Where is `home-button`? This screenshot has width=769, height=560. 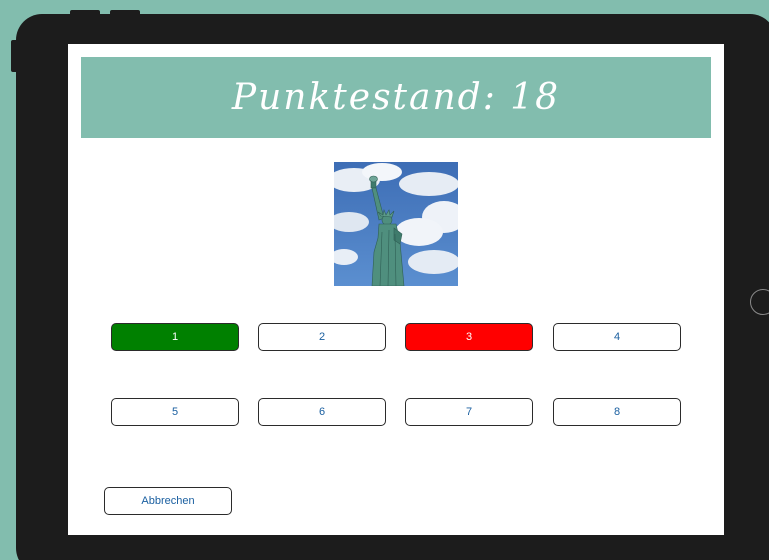
home-button is located at coordinates (759, 302).